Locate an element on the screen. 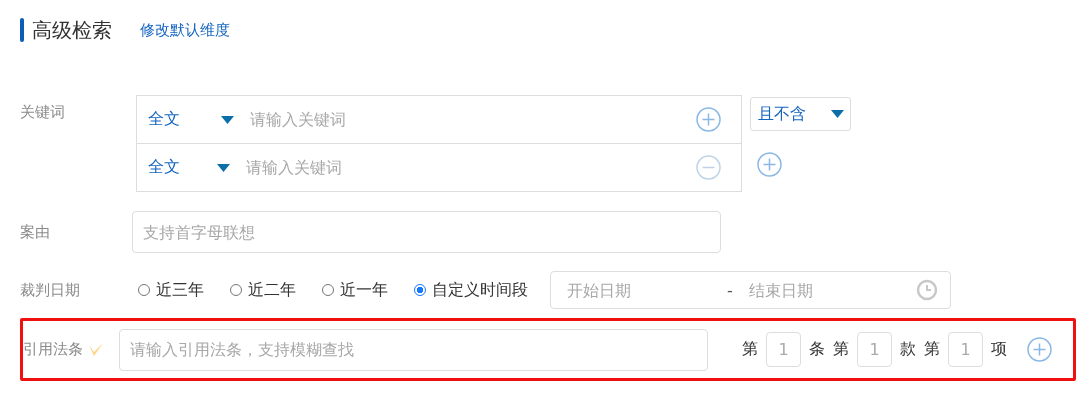 The image size is (1092, 402). date-radio: 近二年 is located at coordinates (263, 290).